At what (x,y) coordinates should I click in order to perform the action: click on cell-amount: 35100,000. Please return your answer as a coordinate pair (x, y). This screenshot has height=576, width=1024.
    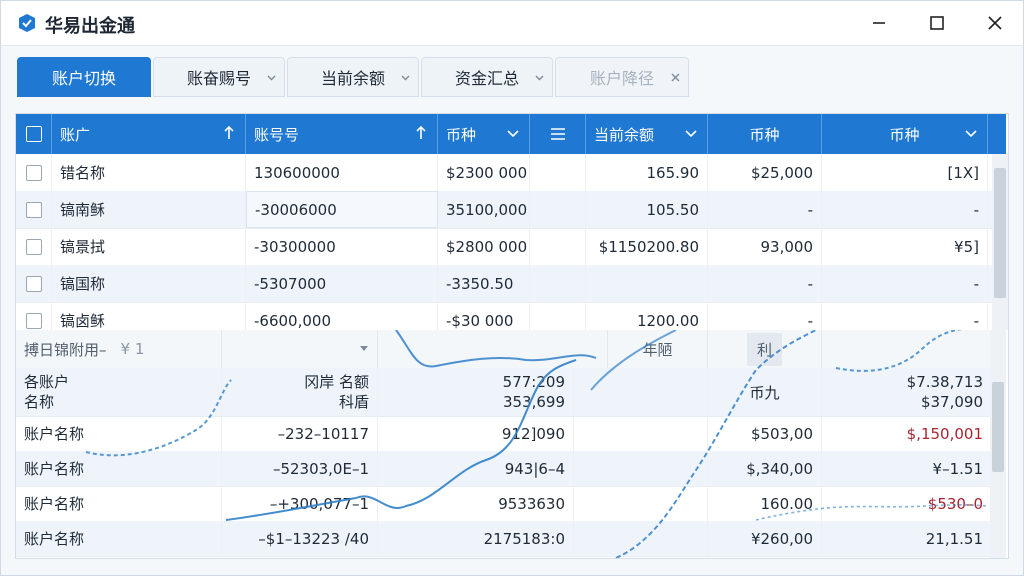
    Looking at the image, I should click on (484, 209).